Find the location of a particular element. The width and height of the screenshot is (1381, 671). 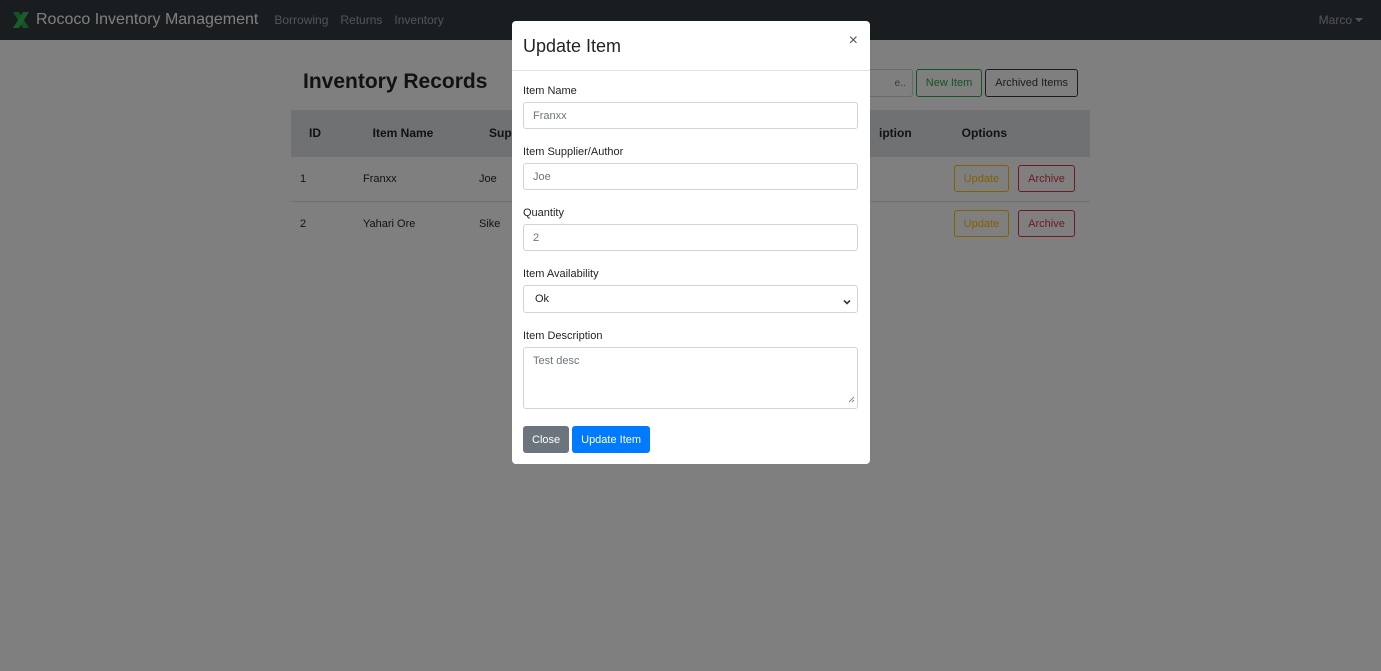

item-name-label: Item Name is located at coordinates (550, 91).